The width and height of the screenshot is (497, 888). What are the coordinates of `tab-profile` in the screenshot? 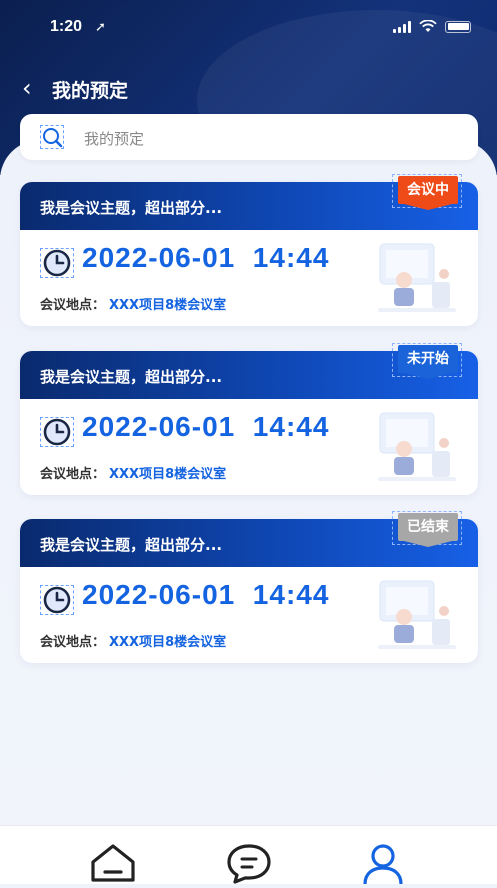 It's located at (383, 863).